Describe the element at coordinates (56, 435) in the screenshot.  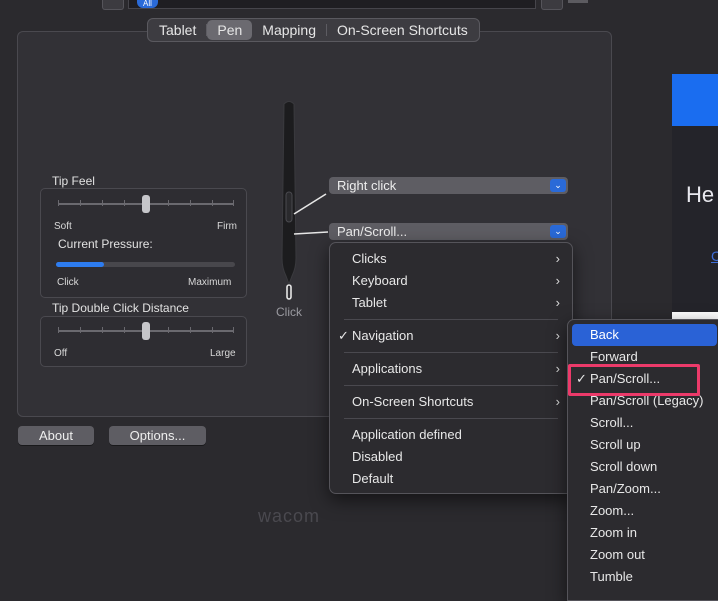
I see `about-button: About` at that location.